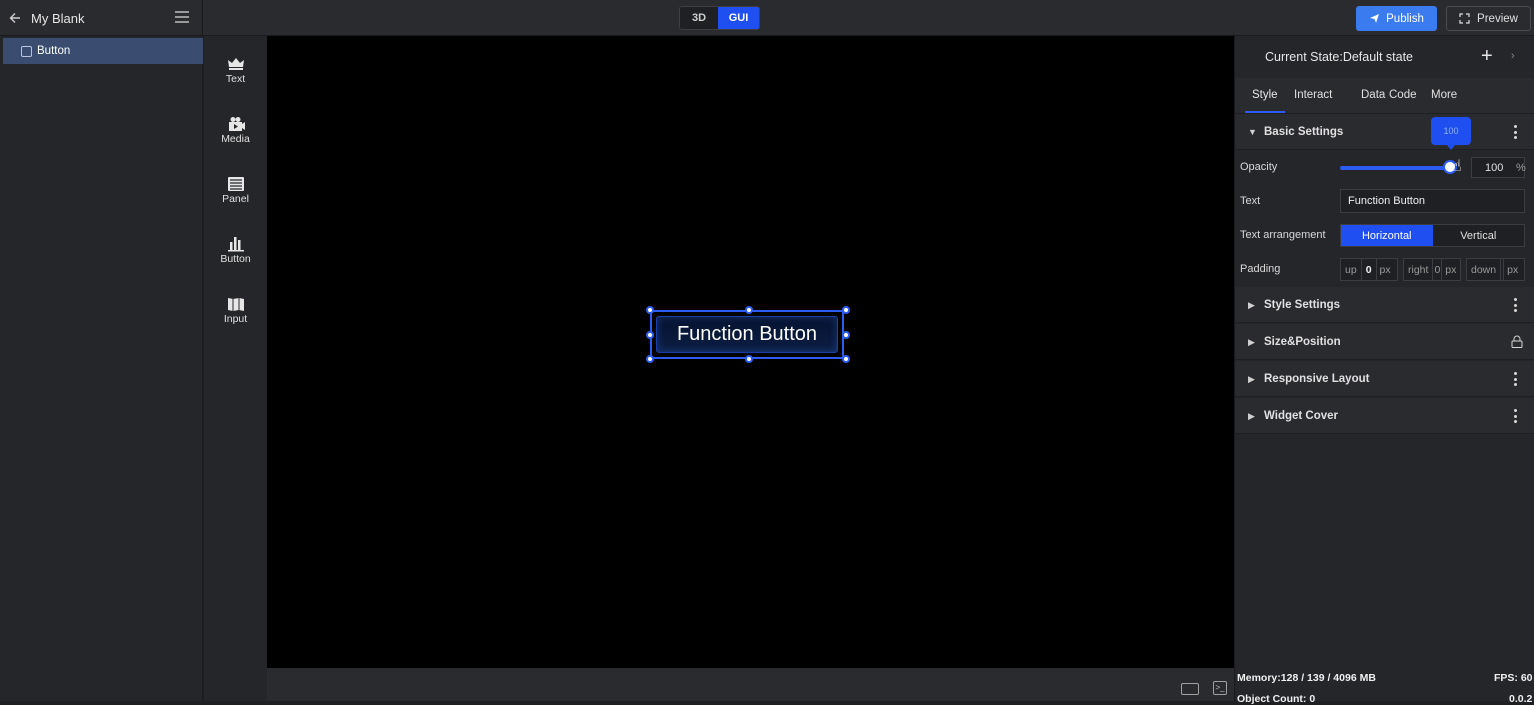 Image resolution: width=1534 pixels, height=705 pixels. Describe the element at coordinates (1521, 168) in the screenshot. I see `opacity-unit: %` at that location.